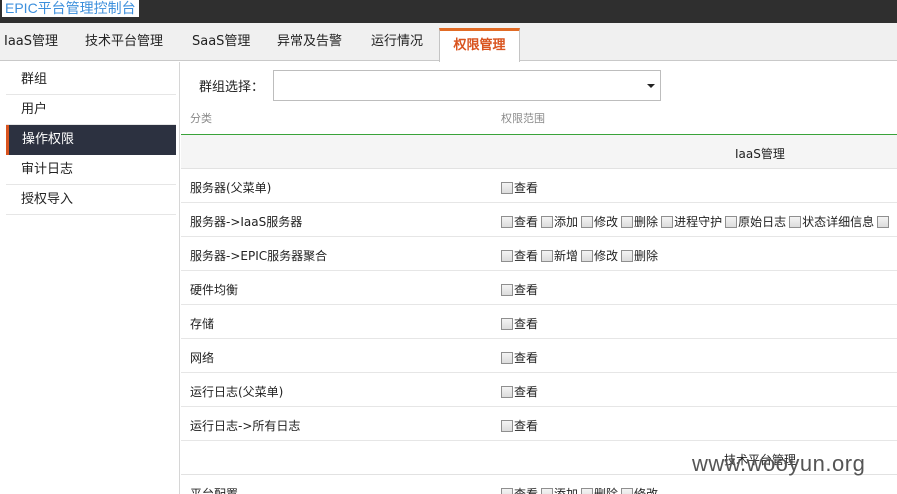  What do you see at coordinates (124, 42) in the screenshot?
I see `tab-tech-platform: 技术平台管理` at bounding box center [124, 42].